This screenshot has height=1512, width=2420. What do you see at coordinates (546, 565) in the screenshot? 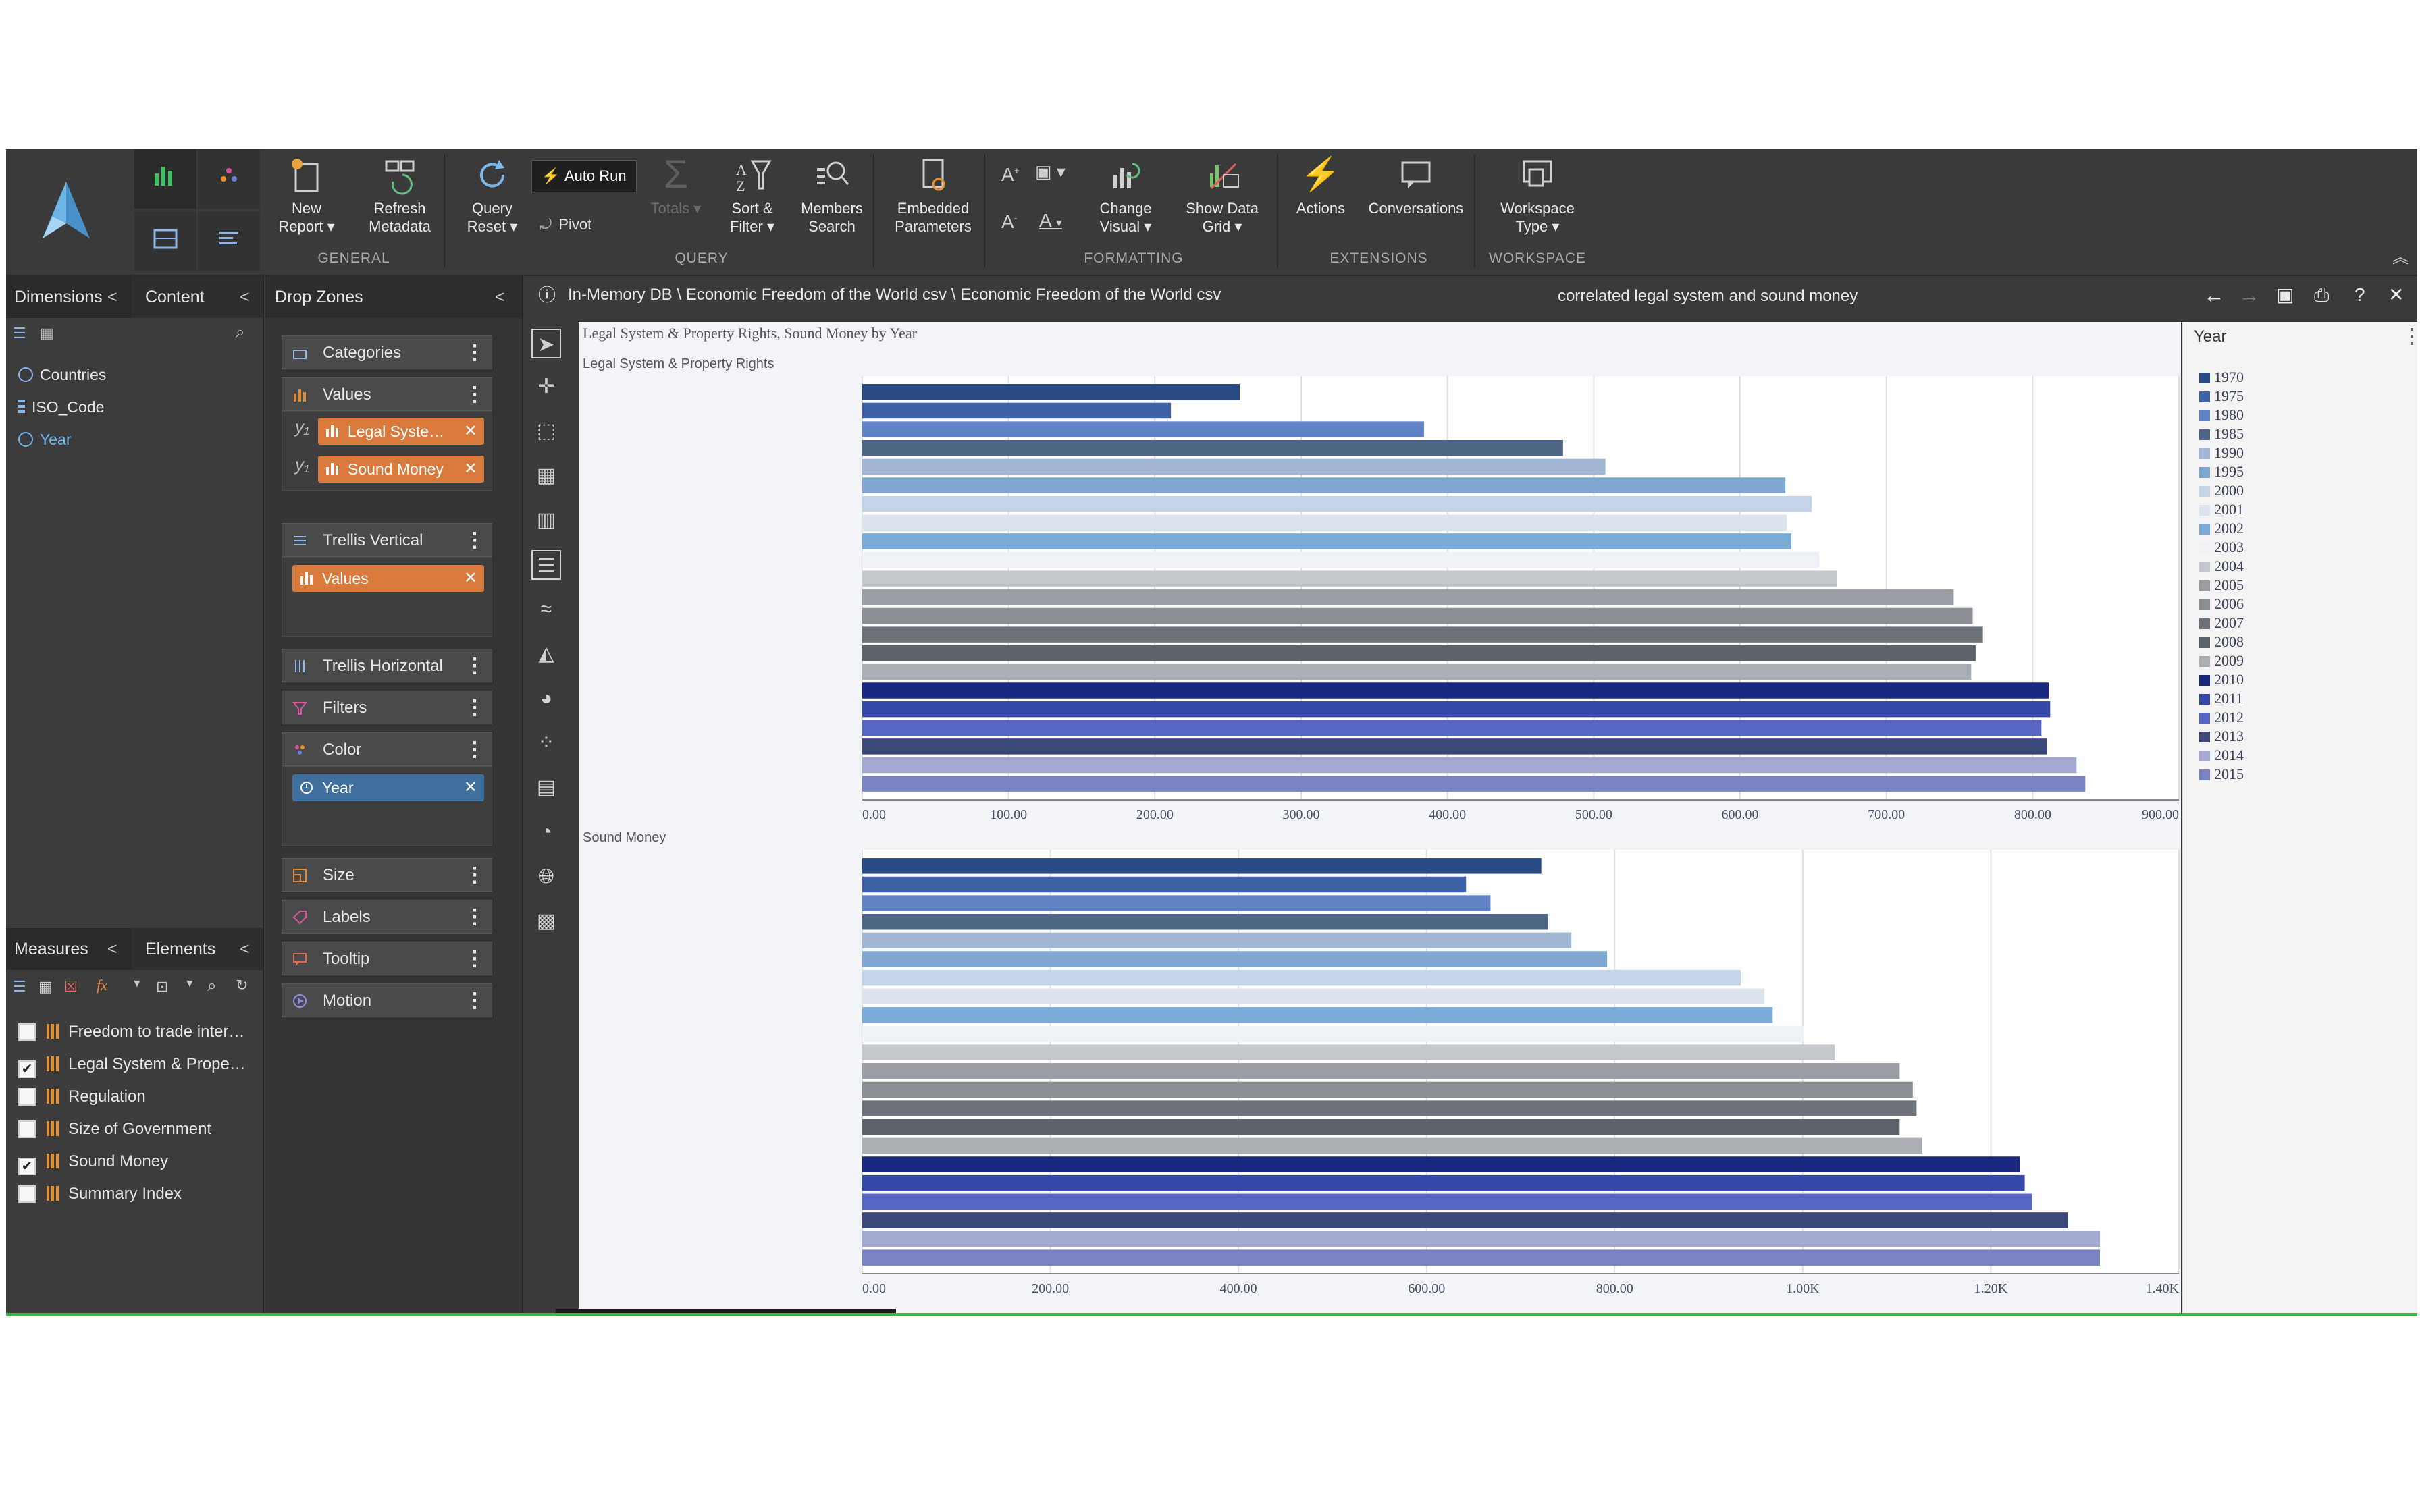
I see `bar-chart-icon: ☰` at bounding box center [546, 565].